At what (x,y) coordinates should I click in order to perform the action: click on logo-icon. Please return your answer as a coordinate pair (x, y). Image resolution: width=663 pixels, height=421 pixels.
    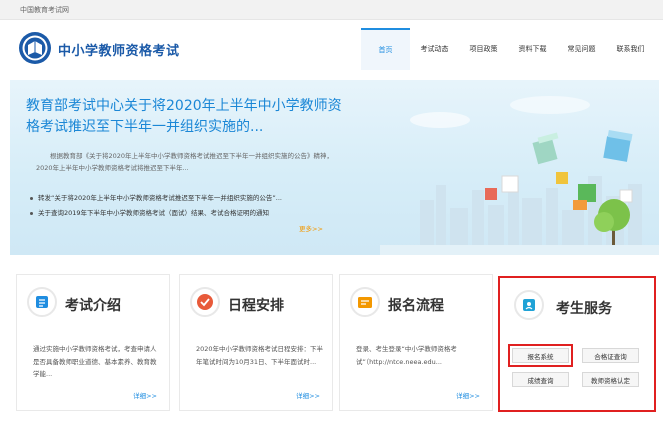
    Looking at the image, I should click on (35, 48).